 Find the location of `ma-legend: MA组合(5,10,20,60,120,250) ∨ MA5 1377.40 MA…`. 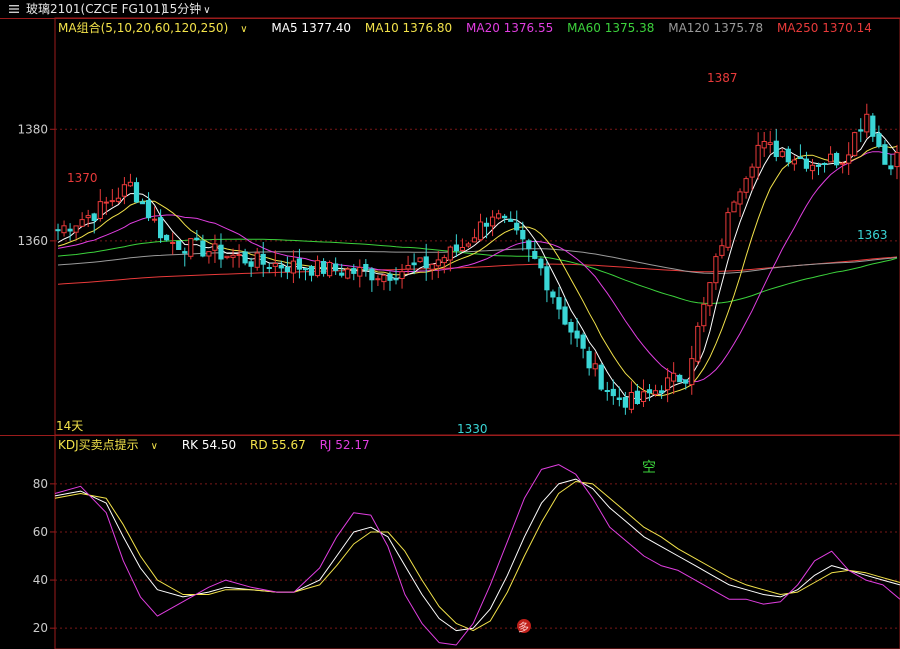

ma-legend: MA组合(5,10,20,60,120,250) ∨ MA5 1377.40 MA… is located at coordinates (470, 29).